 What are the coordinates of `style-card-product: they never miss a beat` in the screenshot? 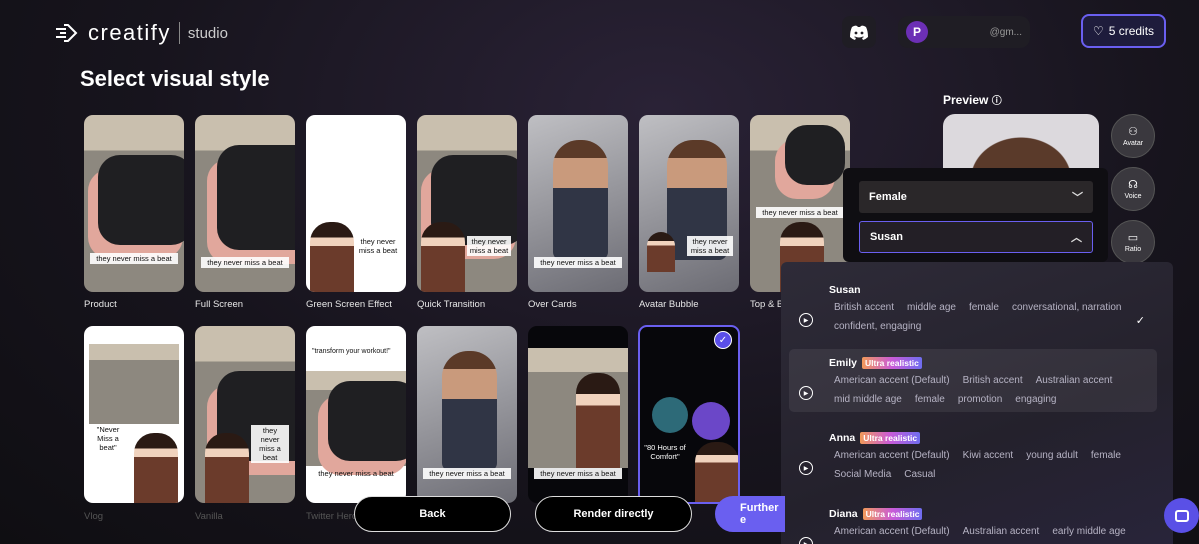 It's located at (134, 203).